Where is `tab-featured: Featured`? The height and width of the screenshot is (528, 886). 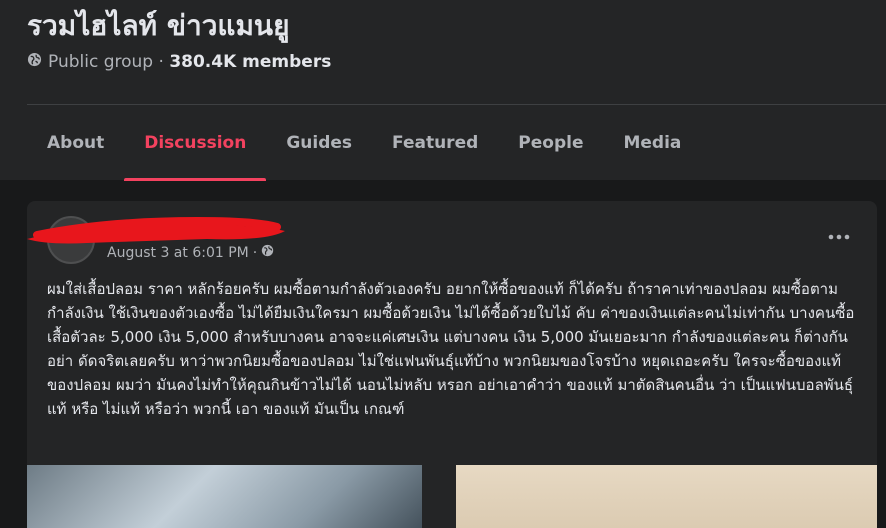
tab-featured: Featured is located at coordinates (435, 143).